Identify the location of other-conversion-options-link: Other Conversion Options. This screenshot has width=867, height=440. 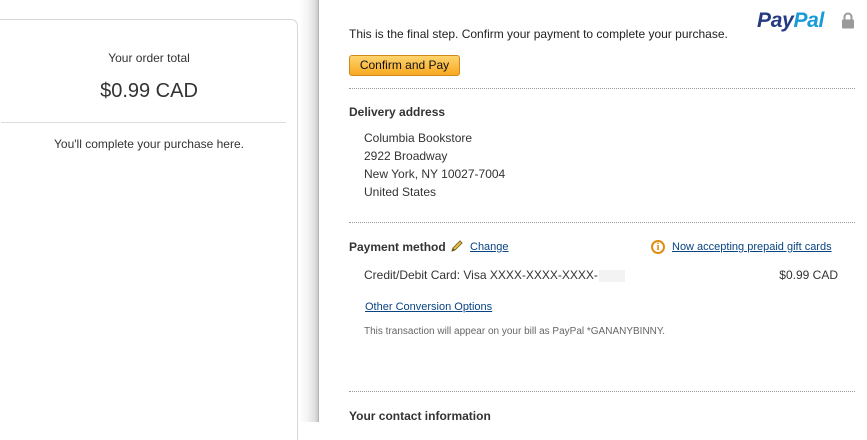
(428, 307).